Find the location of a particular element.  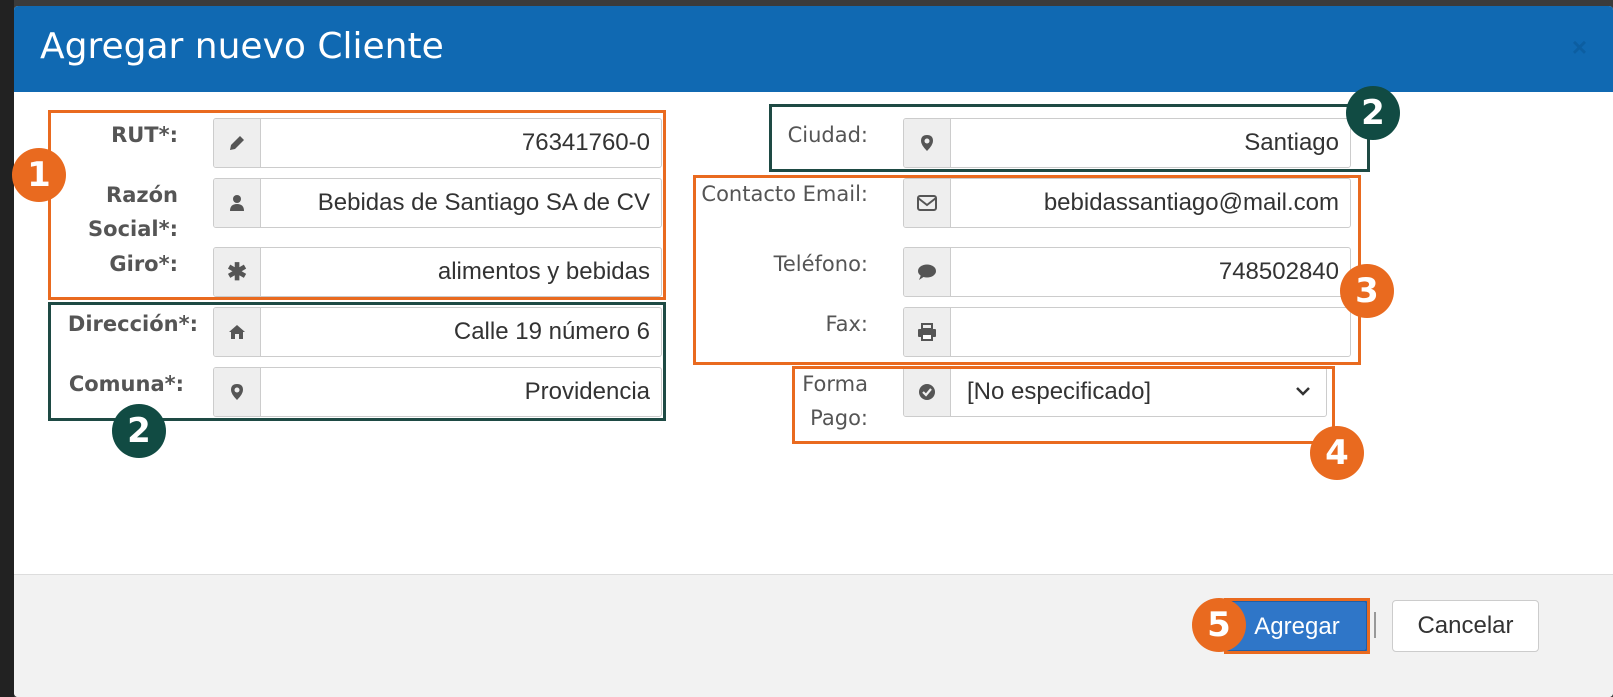

step-badge-5: 5 is located at coordinates (1219, 625).